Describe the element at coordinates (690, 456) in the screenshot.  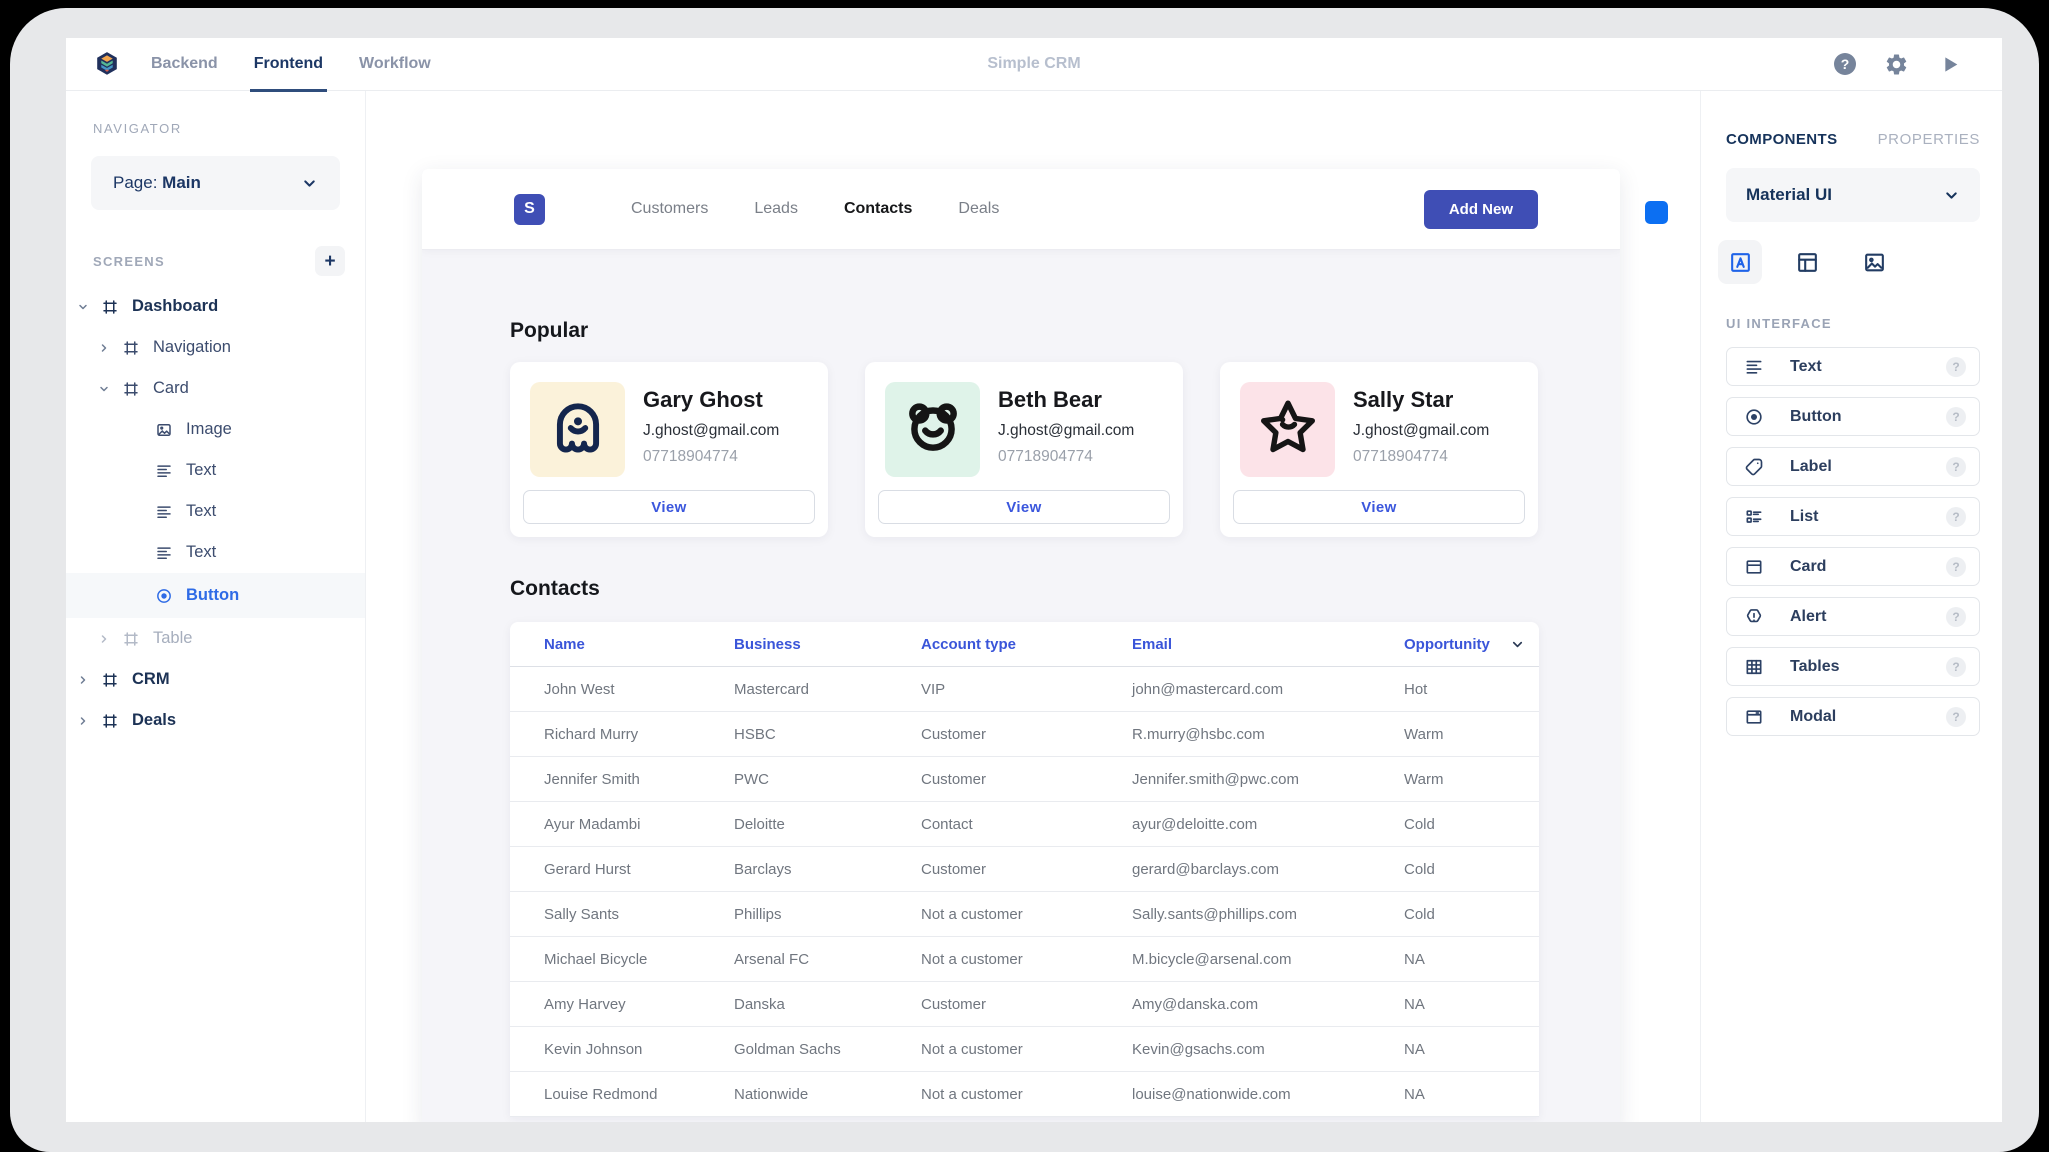
I see `contact-phone: 07718904774` at that location.